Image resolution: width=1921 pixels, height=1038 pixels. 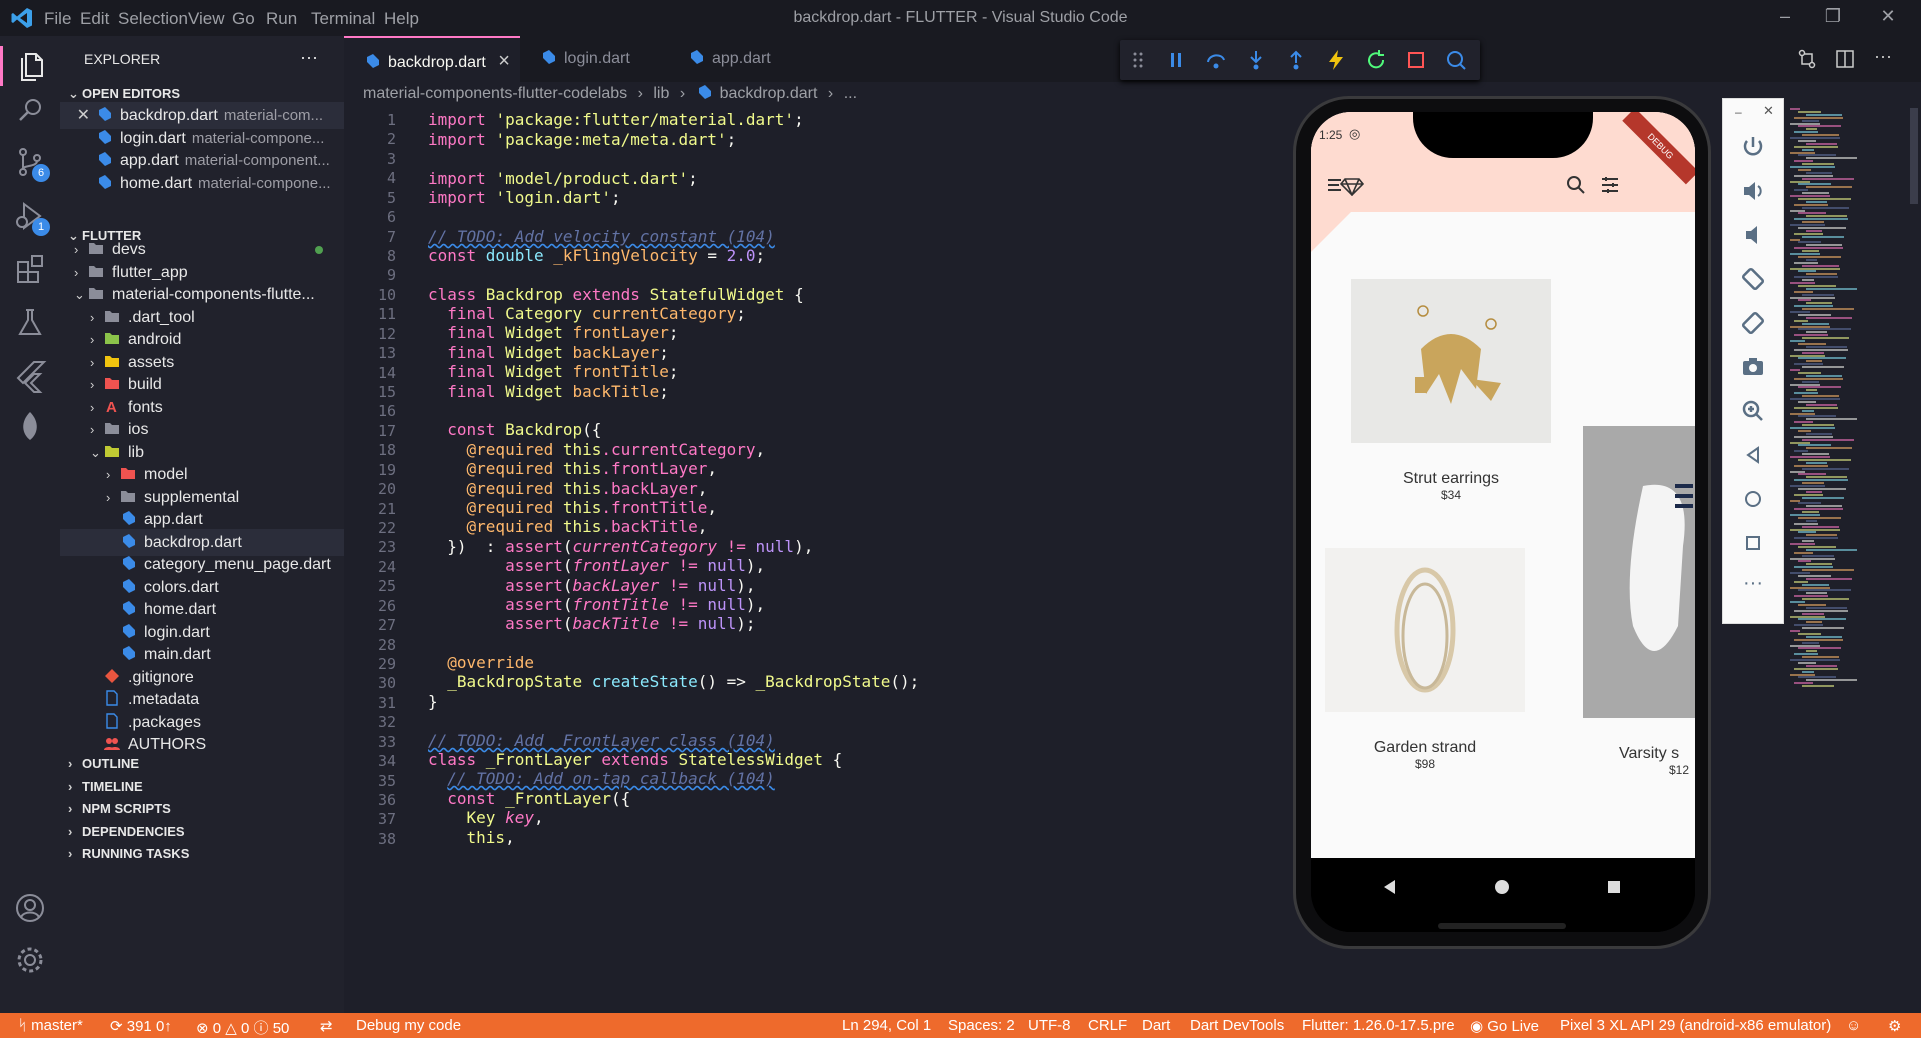 I want to click on recents-icon, so click(x=1614, y=887).